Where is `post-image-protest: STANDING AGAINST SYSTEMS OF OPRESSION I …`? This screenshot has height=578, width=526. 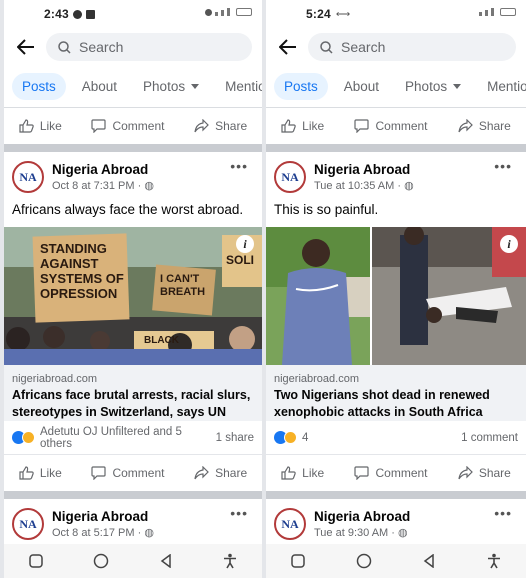 post-image-protest: STANDING AGAINST SYSTEMS OF OPRESSION I … is located at coordinates (133, 296).